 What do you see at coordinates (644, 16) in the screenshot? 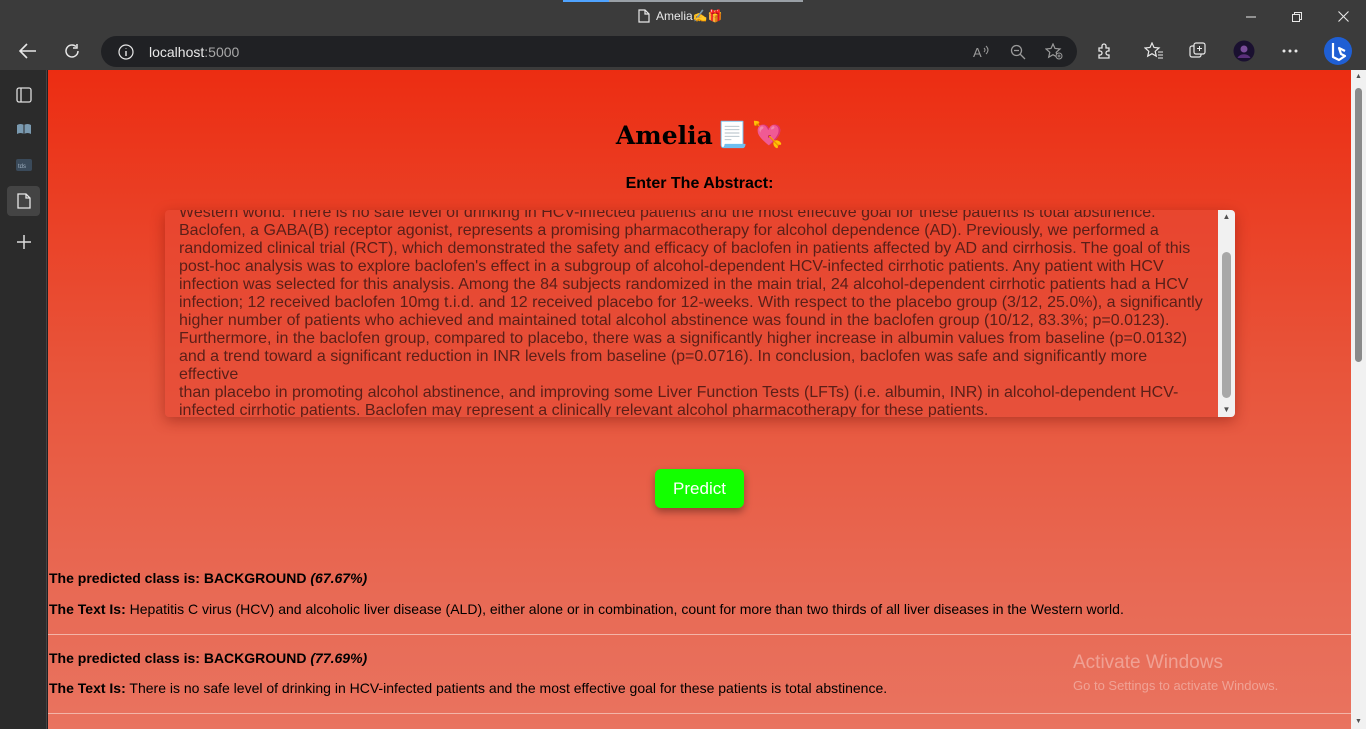
I see `page-icon` at bounding box center [644, 16].